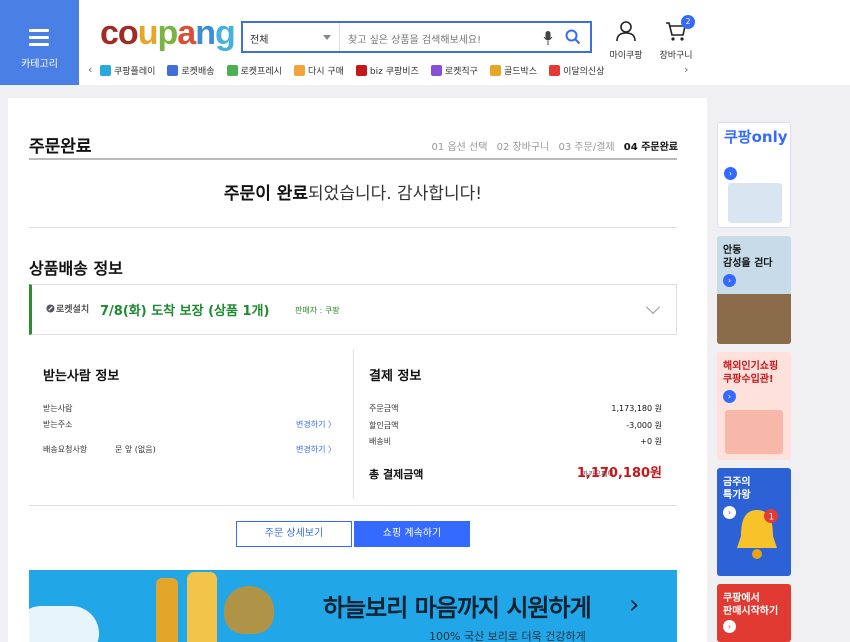 Image resolution: width=850 pixels, height=642 pixels. Describe the element at coordinates (626, 56) in the screenshot. I see `mycoupang-label: 마이쿠팡` at that location.